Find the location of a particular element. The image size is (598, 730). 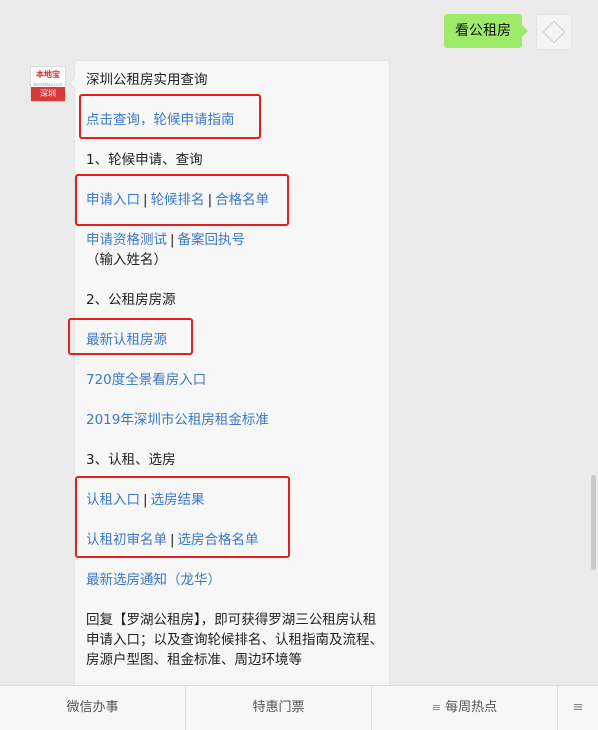

submenu-icon: ≡ is located at coordinates (436, 707).